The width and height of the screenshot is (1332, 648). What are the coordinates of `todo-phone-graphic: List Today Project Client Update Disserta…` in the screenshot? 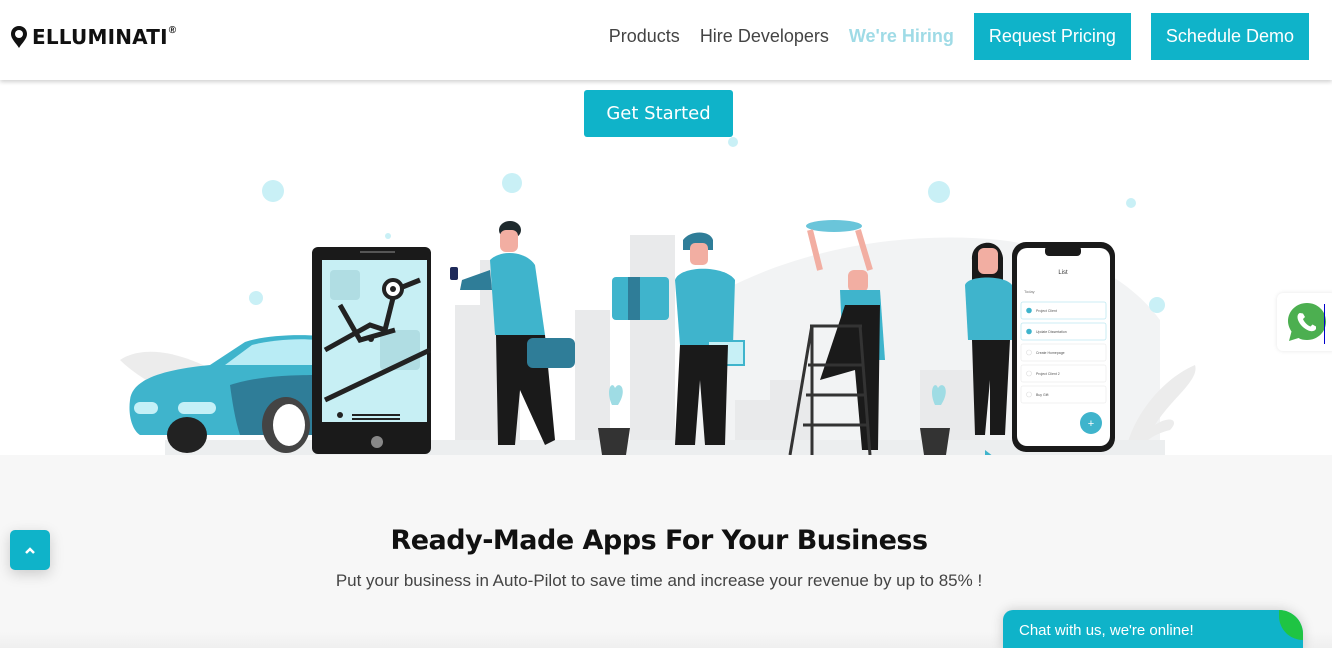 It's located at (1063, 347).